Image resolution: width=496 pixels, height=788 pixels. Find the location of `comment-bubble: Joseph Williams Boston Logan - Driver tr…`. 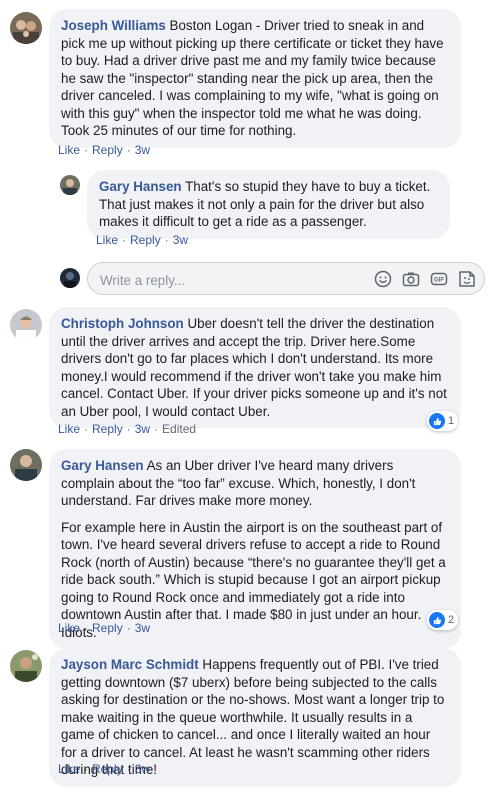

comment-bubble: Joseph Williams Boston Logan - Driver tr… is located at coordinates (255, 78).